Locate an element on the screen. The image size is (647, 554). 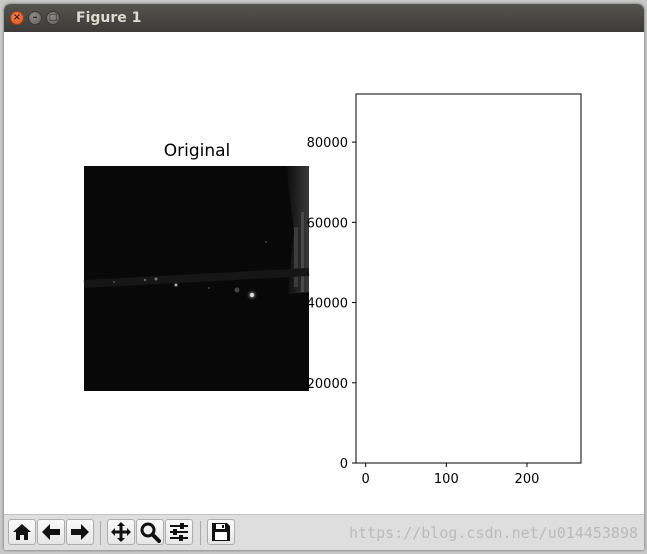
grayscale-image is located at coordinates (196, 278).